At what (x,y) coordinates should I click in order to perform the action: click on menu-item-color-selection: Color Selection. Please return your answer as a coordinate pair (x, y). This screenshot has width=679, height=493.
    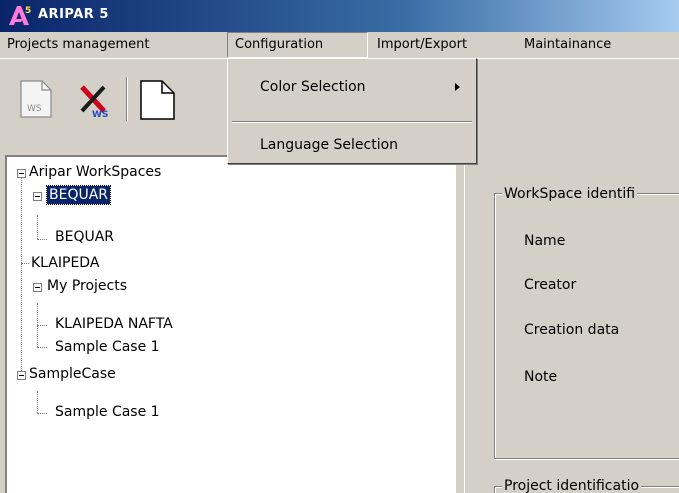
    Looking at the image, I should click on (352, 87).